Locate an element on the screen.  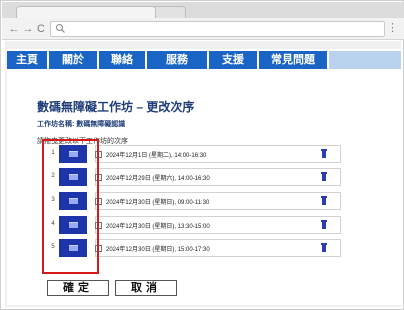
session-datetime: 2024年12月30日 (星期日), 13:30-15:00 is located at coordinates (158, 227).